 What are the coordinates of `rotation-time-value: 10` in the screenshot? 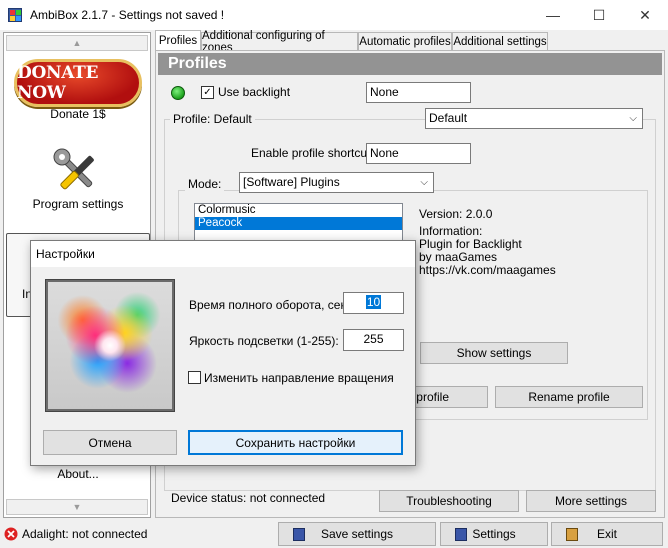 It's located at (373, 302).